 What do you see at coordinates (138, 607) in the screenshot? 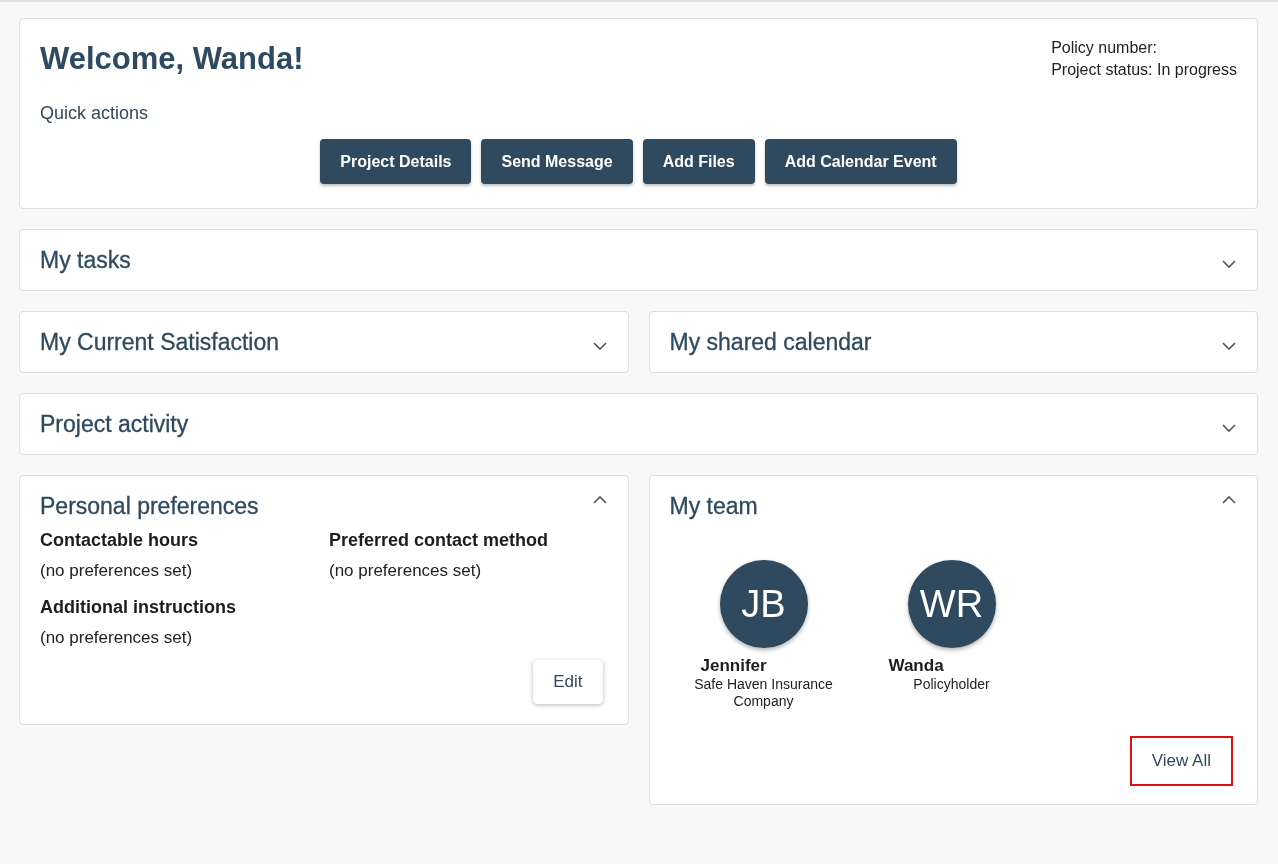
I see `field-label: Additional instructions` at bounding box center [138, 607].